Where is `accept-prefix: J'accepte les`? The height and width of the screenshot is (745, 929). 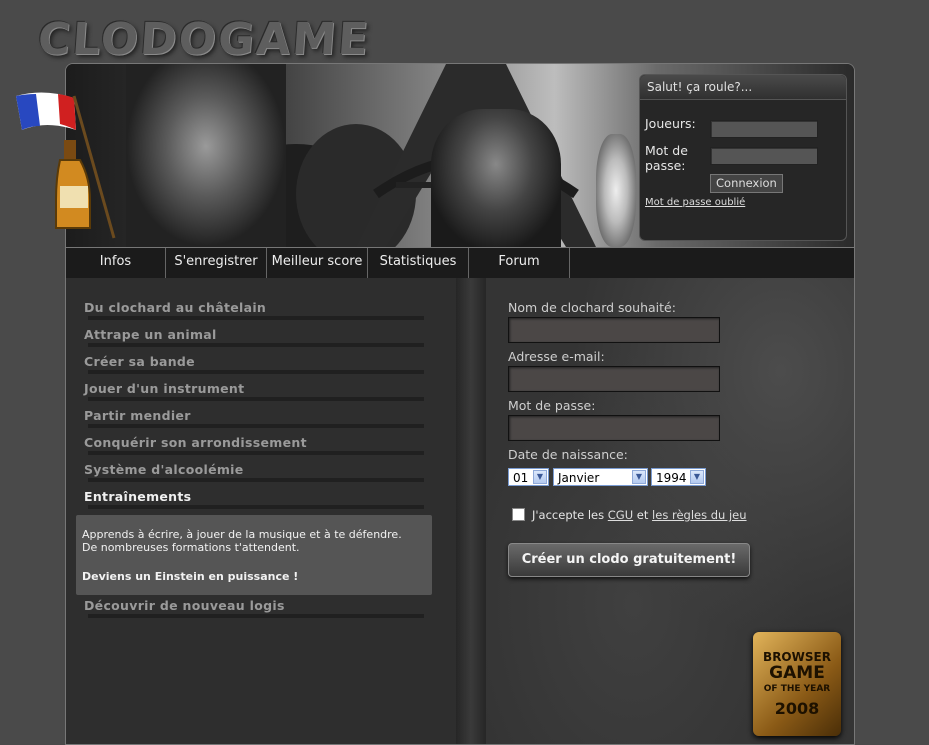 accept-prefix: J'accepte les is located at coordinates (568, 515).